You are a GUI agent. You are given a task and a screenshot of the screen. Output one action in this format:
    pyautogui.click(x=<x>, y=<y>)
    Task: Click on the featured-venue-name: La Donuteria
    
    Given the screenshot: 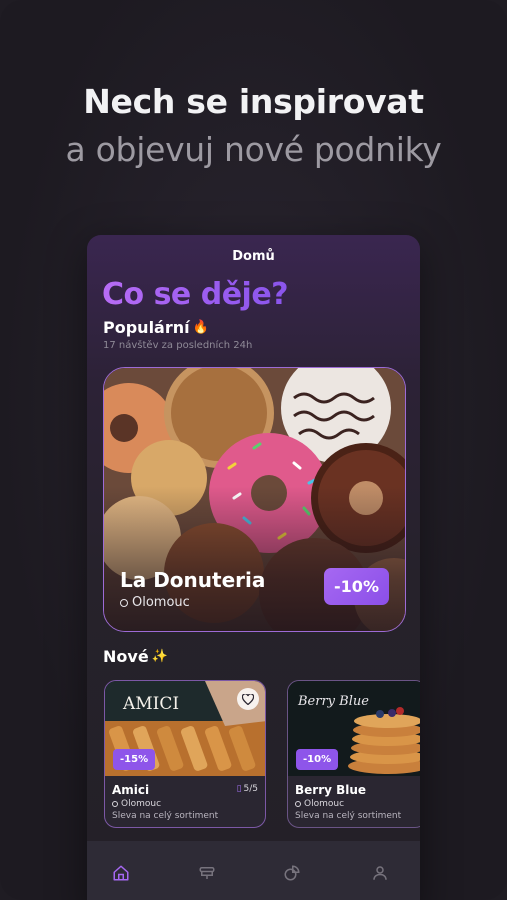 What is the action you would take?
    pyautogui.click(x=193, y=580)
    